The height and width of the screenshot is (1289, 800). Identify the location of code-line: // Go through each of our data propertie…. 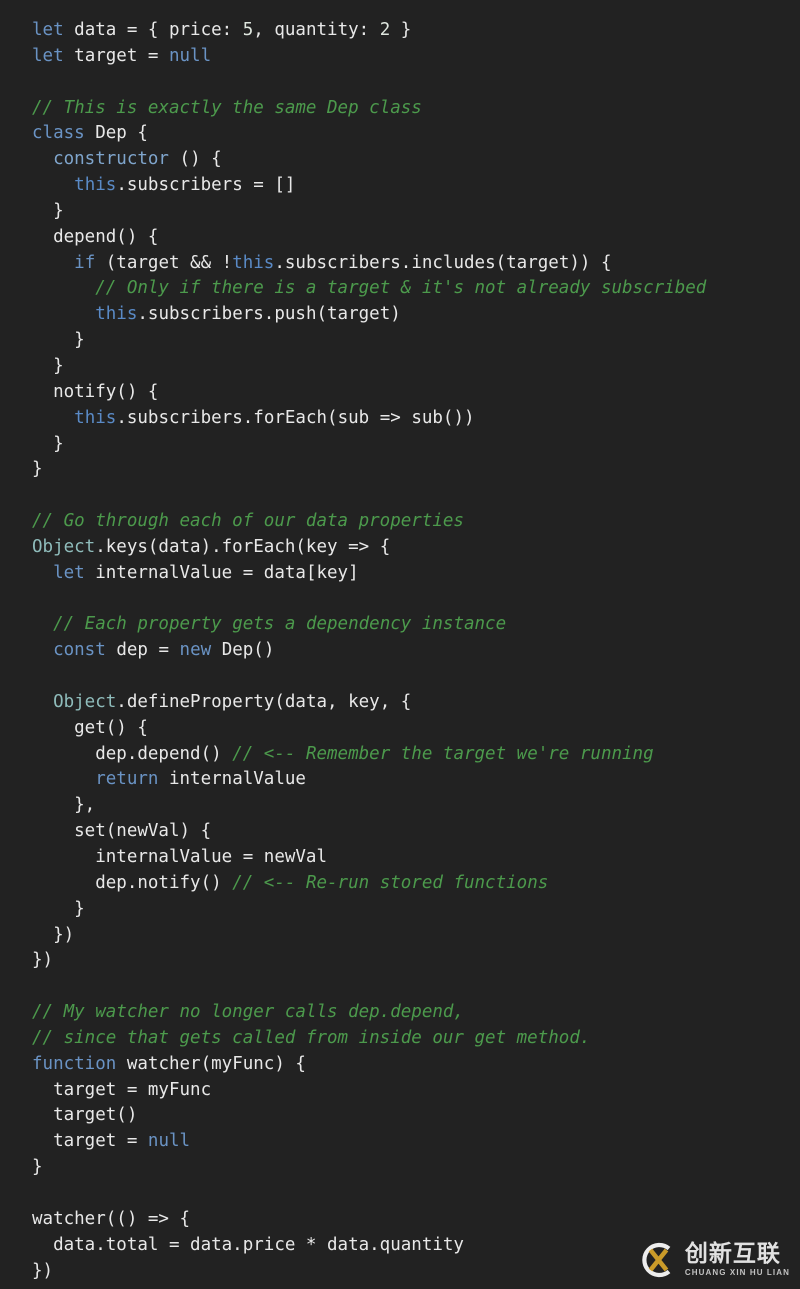
(248, 521).